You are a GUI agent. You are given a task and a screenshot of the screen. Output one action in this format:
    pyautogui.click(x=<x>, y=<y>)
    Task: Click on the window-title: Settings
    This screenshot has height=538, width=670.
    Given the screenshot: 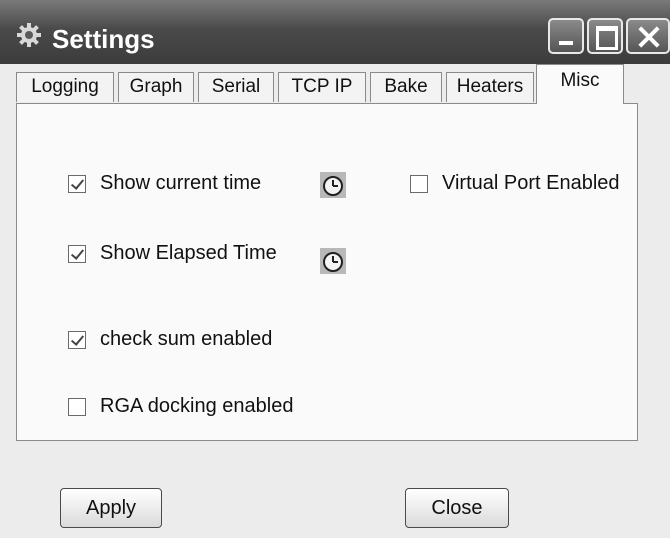 What is the action you would take?
    pyautogui.click(x=103, y=39)
    